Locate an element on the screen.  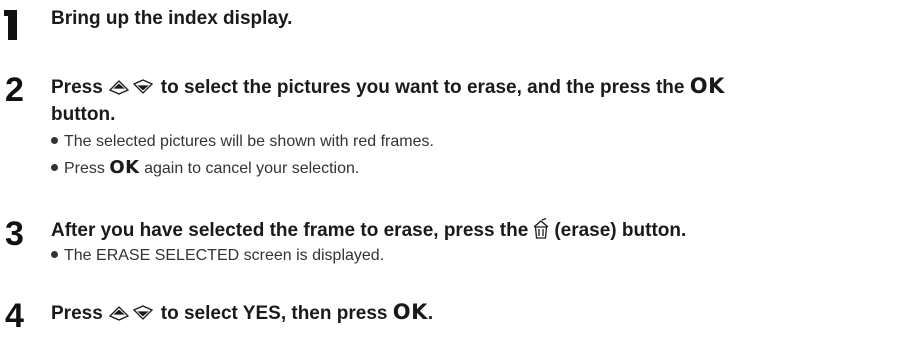
step-number-3: 3 is located at coordinates (14, 234).